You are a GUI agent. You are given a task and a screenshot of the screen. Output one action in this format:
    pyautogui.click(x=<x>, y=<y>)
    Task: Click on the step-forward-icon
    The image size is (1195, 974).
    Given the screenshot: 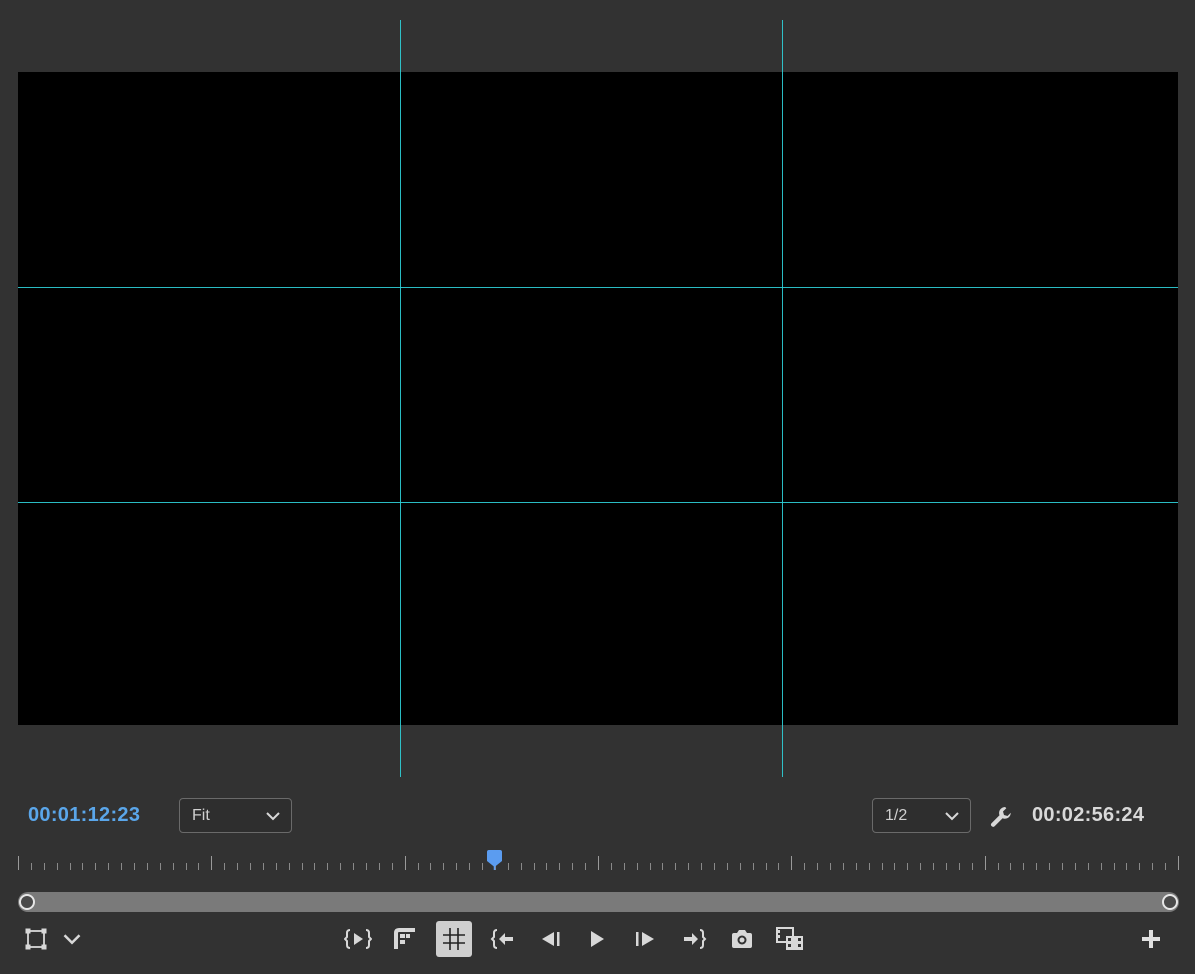 What is the action you would take?
    pyautogui.click(x=645, y=939)
    